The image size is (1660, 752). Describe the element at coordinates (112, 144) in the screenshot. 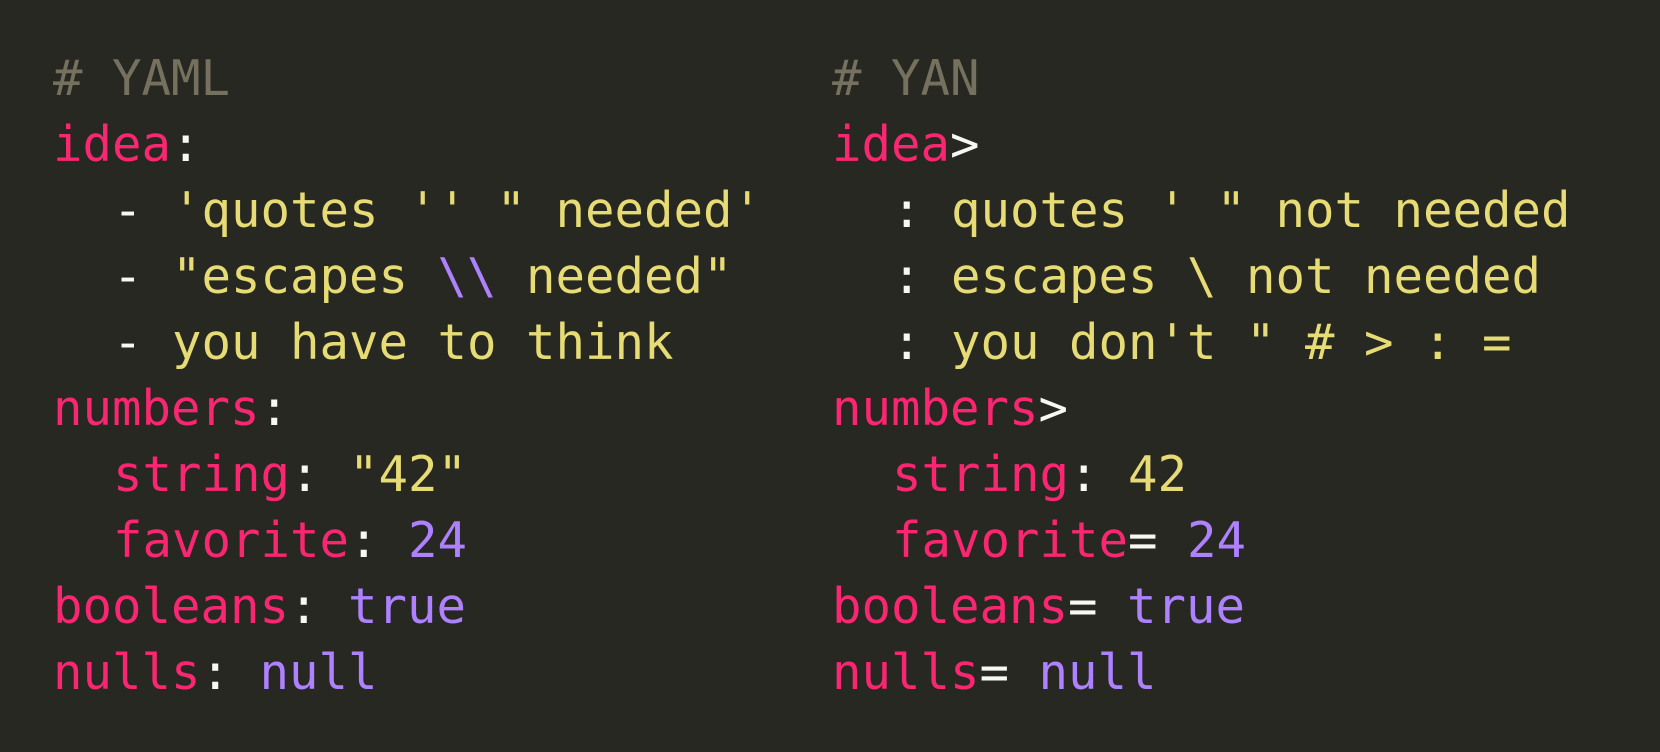

I see `yaml-idea-key: idea` at that location.